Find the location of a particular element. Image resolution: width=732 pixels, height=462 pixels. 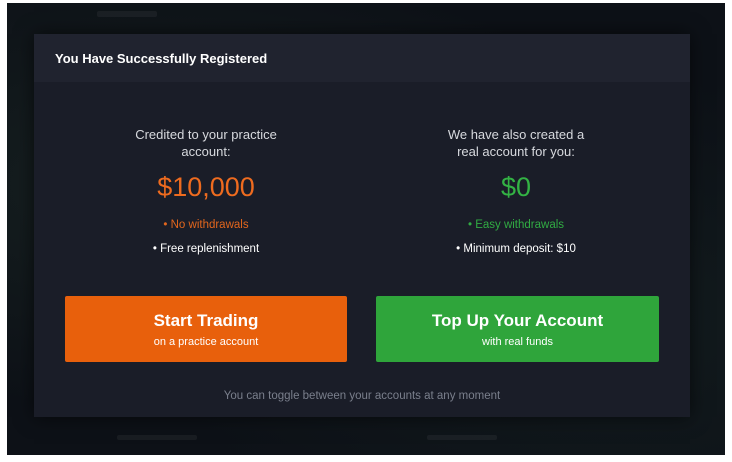

top-up-sublabel: with real funds is located at coordinates (517, 341).